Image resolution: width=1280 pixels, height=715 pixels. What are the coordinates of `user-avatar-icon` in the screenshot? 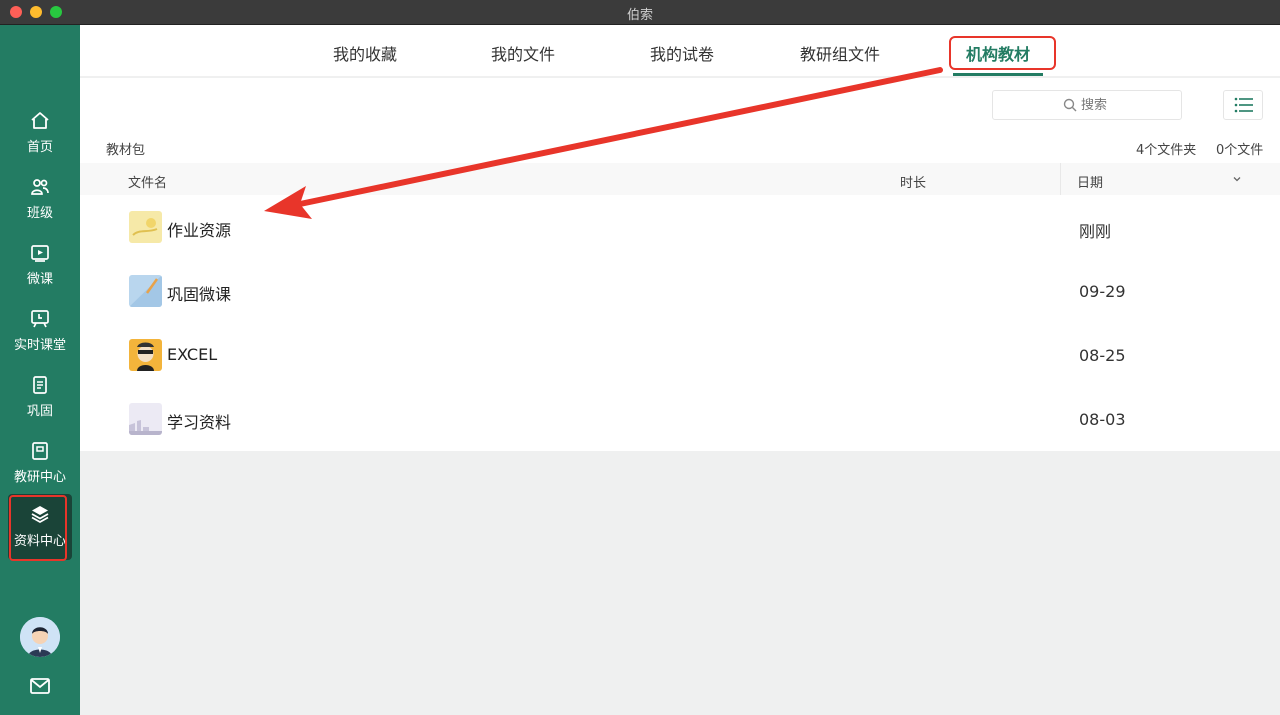 It's located at (40, 637).